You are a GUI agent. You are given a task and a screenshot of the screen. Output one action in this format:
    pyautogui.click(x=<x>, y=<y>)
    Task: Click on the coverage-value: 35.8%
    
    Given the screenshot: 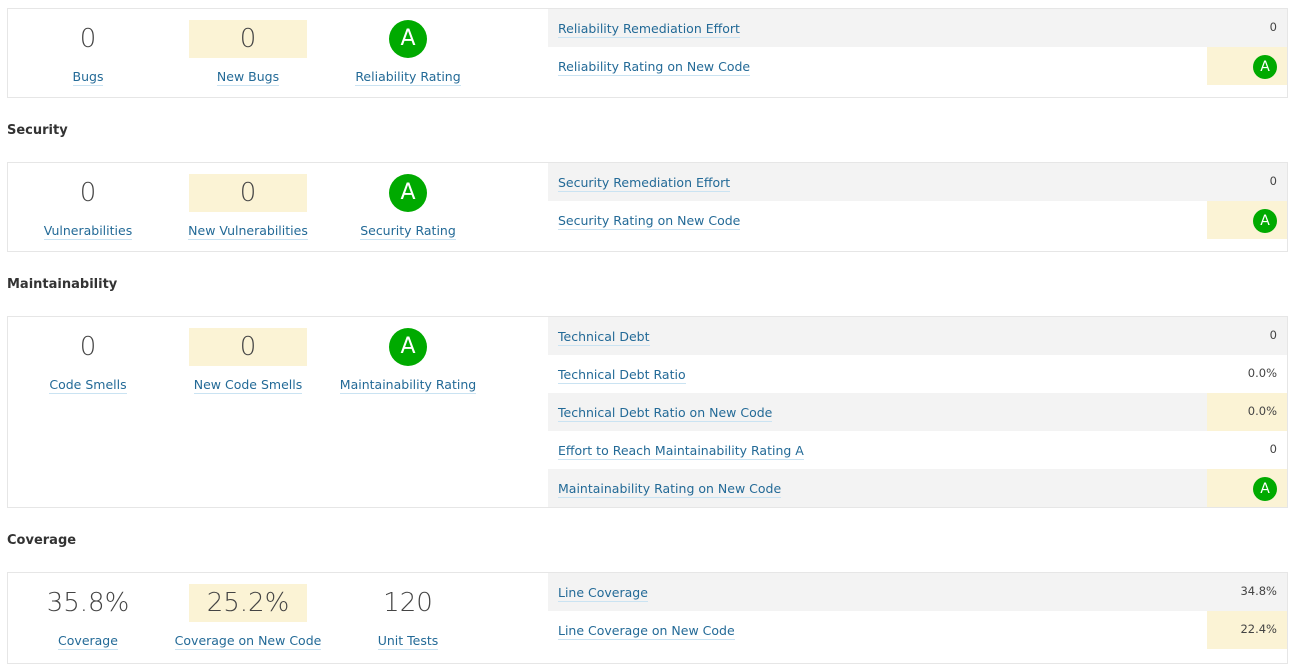 What is the action you would take?
    pyautogui.click(x=88, y=603)
    